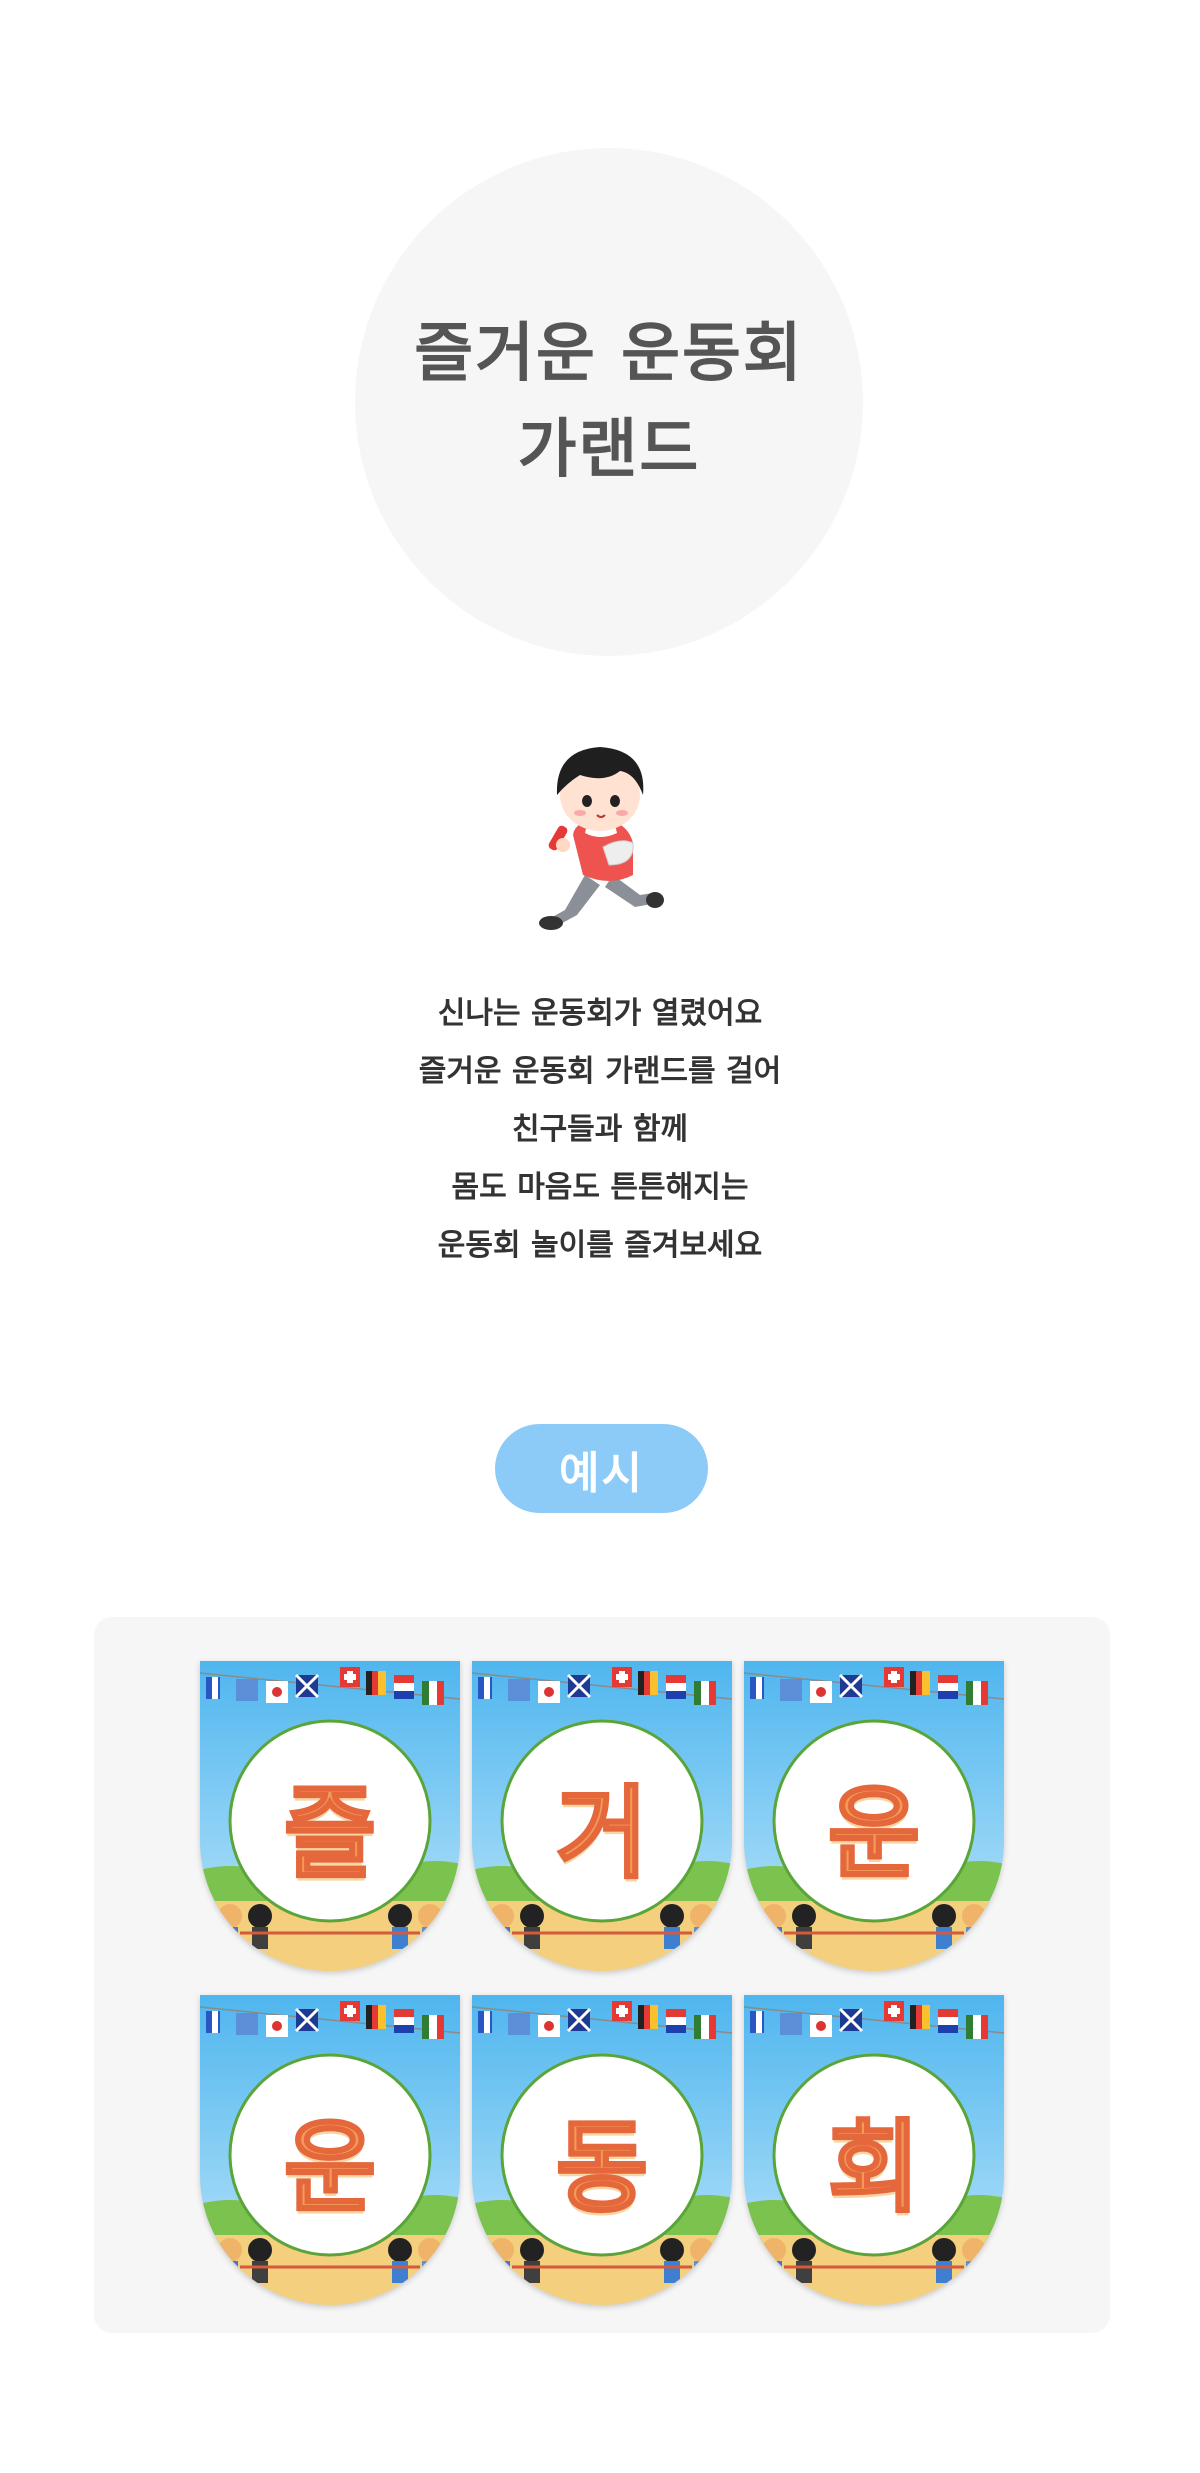 The width and height of the screenshot is (1200, 2473). Describe the element at coordinates (600, 830) in the screenshot. I see `running-boy-icon` at that location.